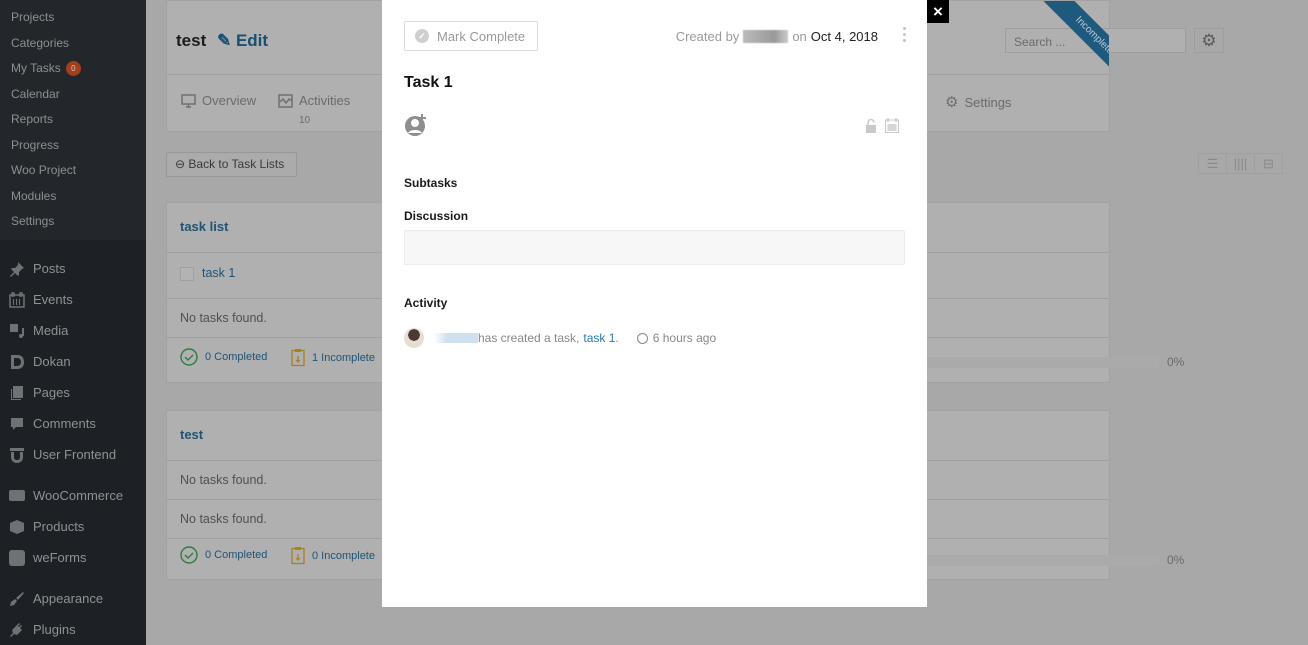 The width and height of the screenshot is (1308, 645). I want to click on assign-user-icon, so click(416, 125).